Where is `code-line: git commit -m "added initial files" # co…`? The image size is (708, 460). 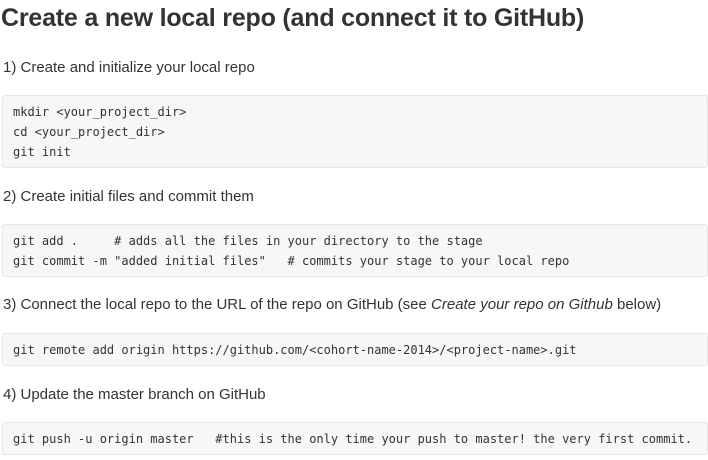
code-line: git commit -m "added initial files" # co… is located at coordinates (291, 261).